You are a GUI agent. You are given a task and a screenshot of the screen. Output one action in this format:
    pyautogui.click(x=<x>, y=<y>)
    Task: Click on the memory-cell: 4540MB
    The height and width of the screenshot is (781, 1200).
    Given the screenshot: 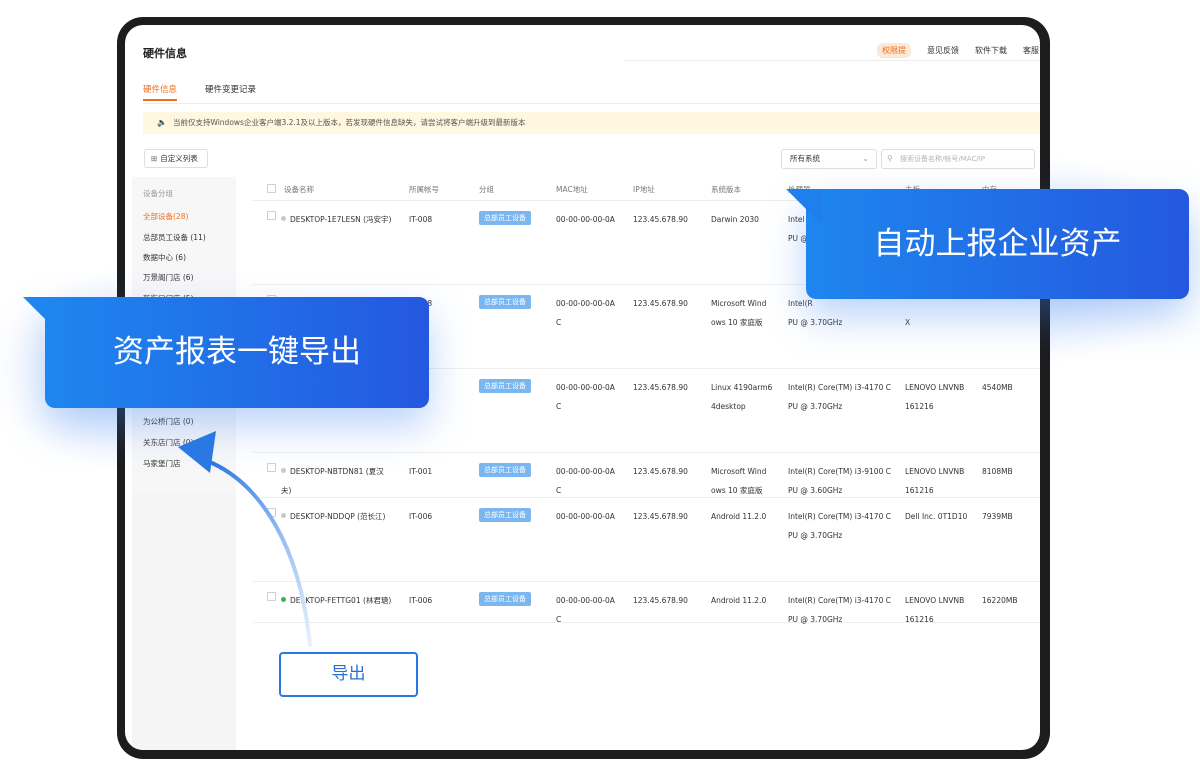 What is the action you would take?
    pyautogui.click(x=997, y=387)
    